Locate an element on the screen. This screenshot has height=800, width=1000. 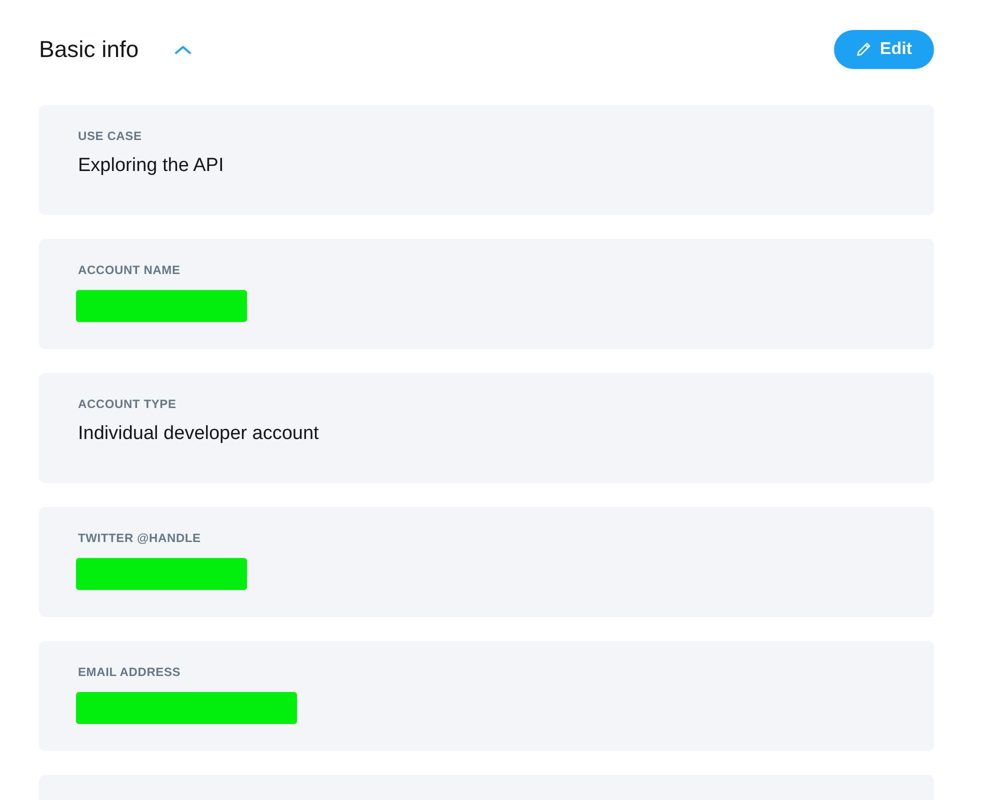
field-label: ACCOUNT TYPE is located at coordinates (128, 404).